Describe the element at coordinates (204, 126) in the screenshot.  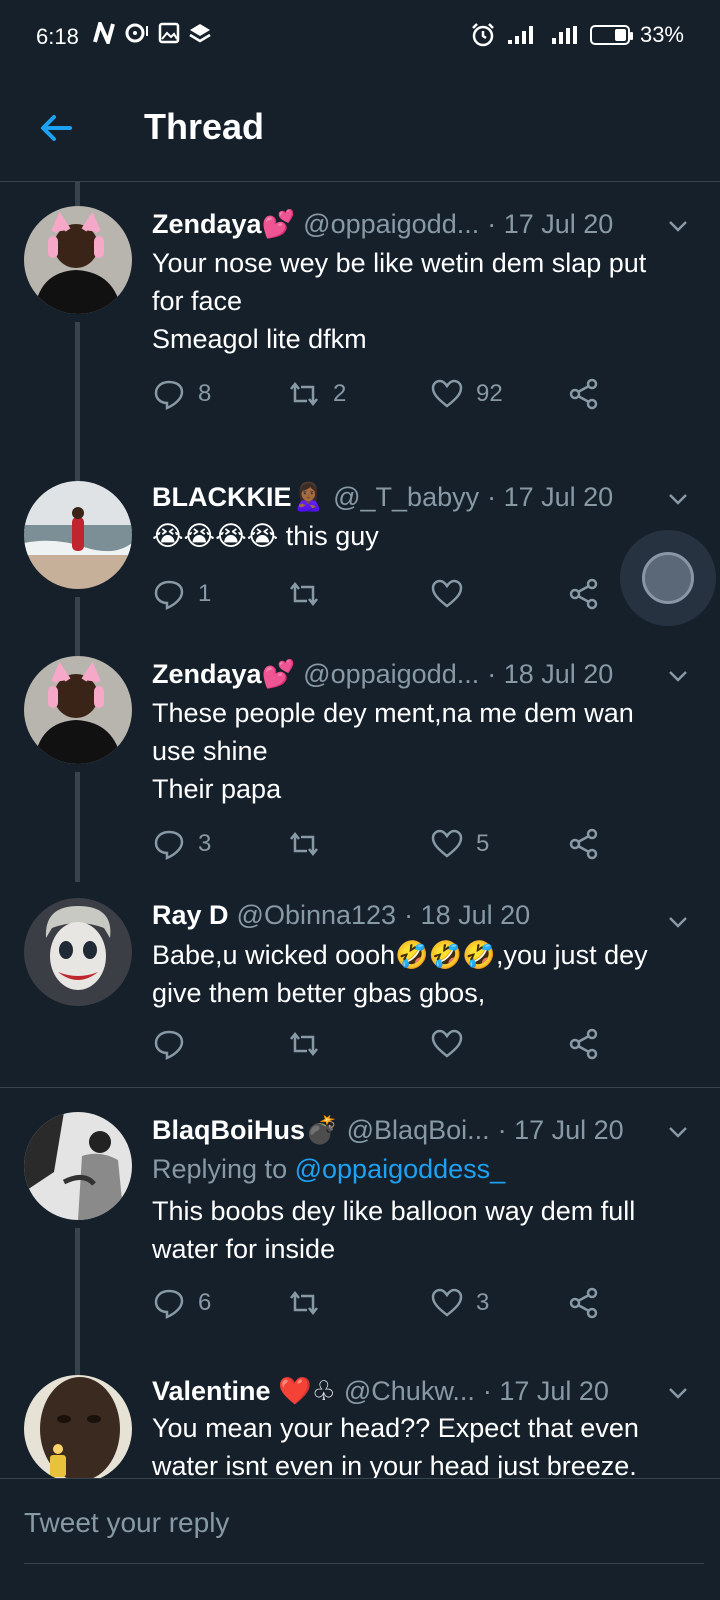
I see `page-title: Thread` at that location.